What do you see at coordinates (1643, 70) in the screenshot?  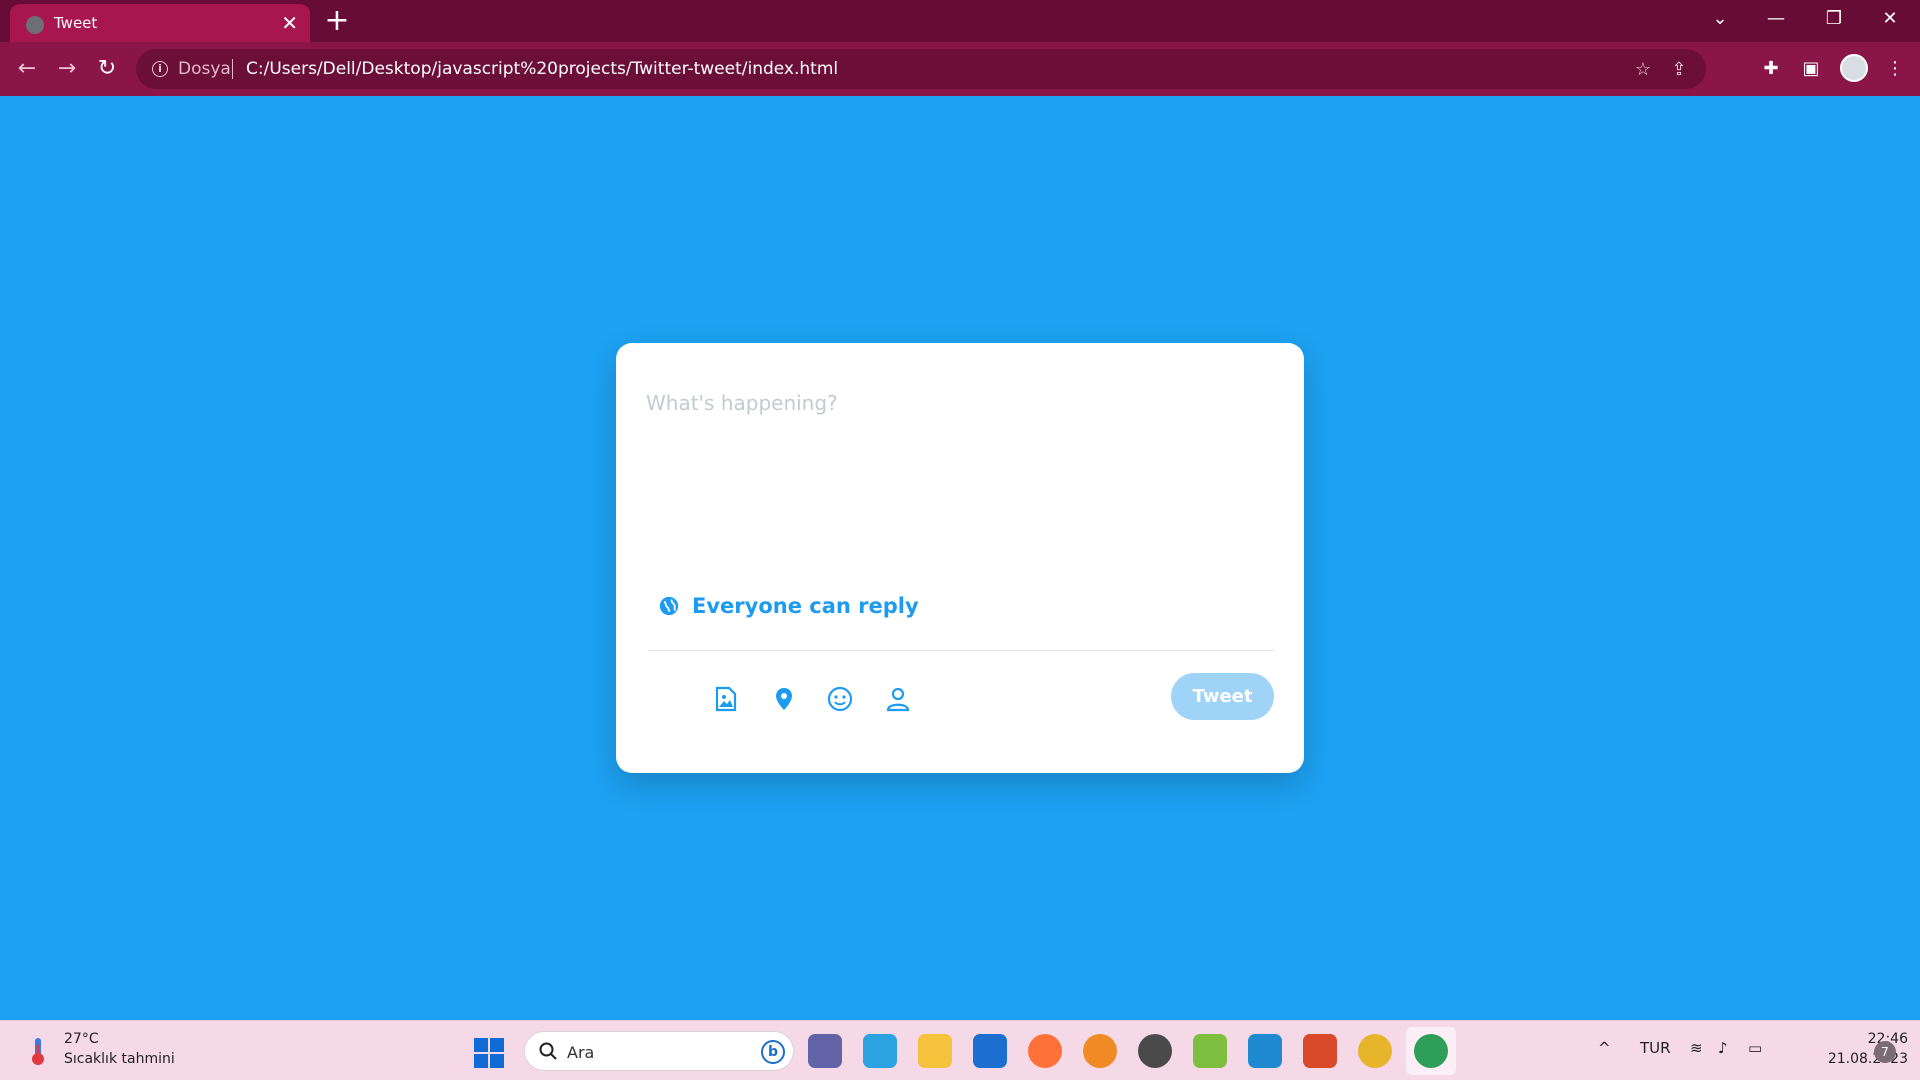 I see `bookmark-star-icon: ☆` at bounding box center [1643, 70].